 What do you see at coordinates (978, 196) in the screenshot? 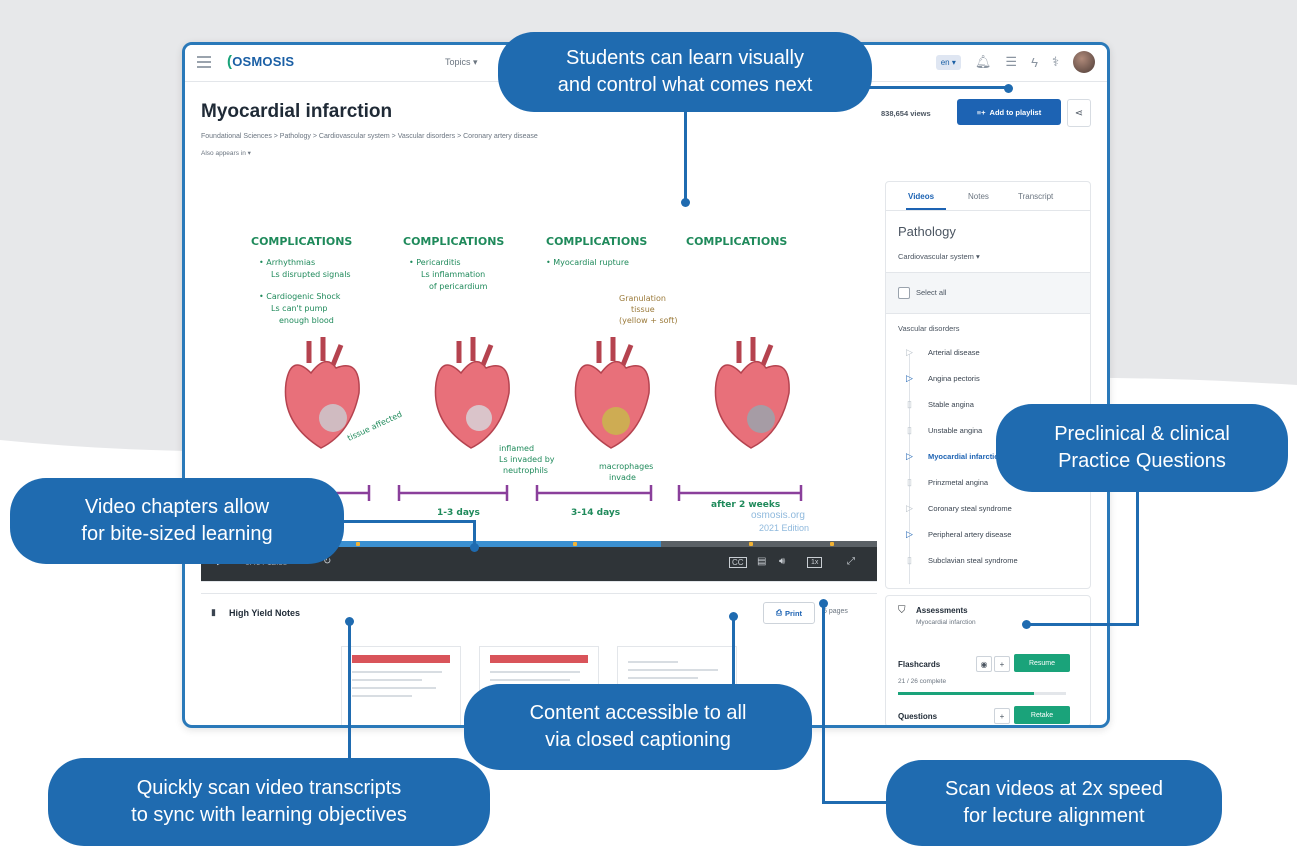
I see `tab-notes: Notes` at bounding box center [978, 196].